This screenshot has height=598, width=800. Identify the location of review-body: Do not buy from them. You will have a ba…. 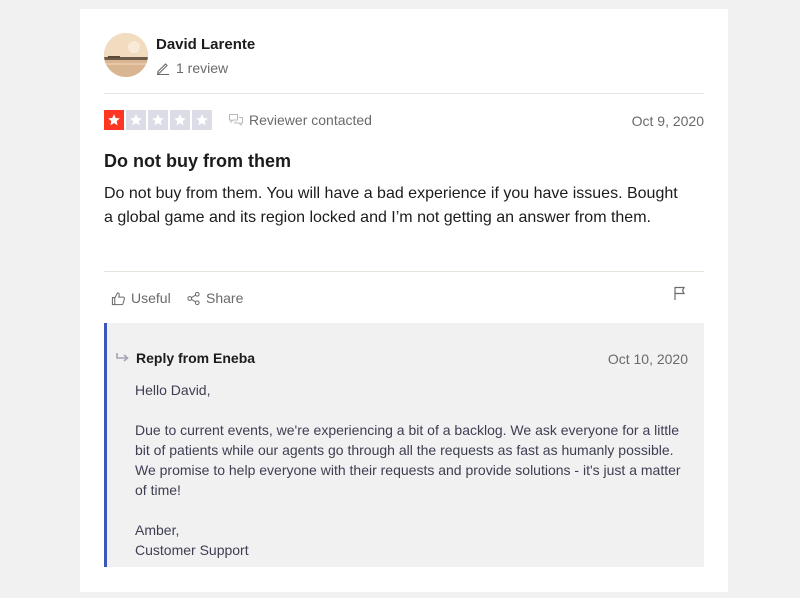
(391, 205).